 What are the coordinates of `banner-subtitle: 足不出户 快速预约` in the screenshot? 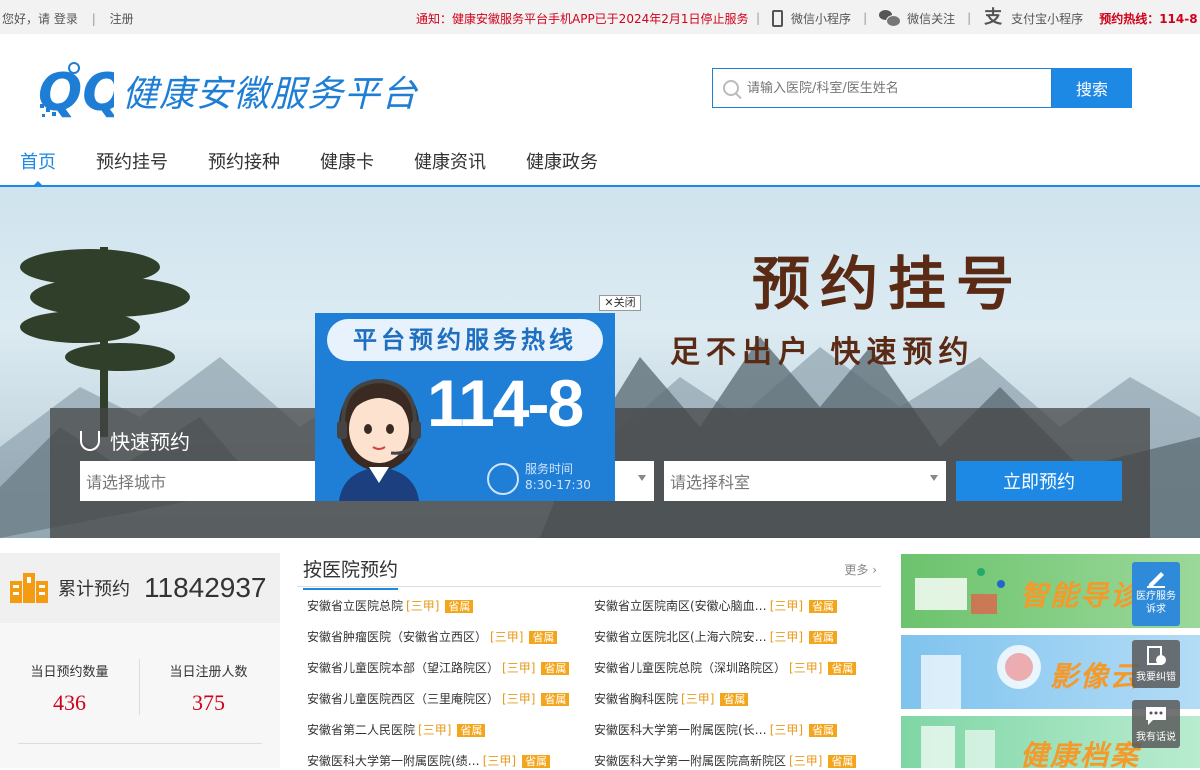 It's located at (822, 352).